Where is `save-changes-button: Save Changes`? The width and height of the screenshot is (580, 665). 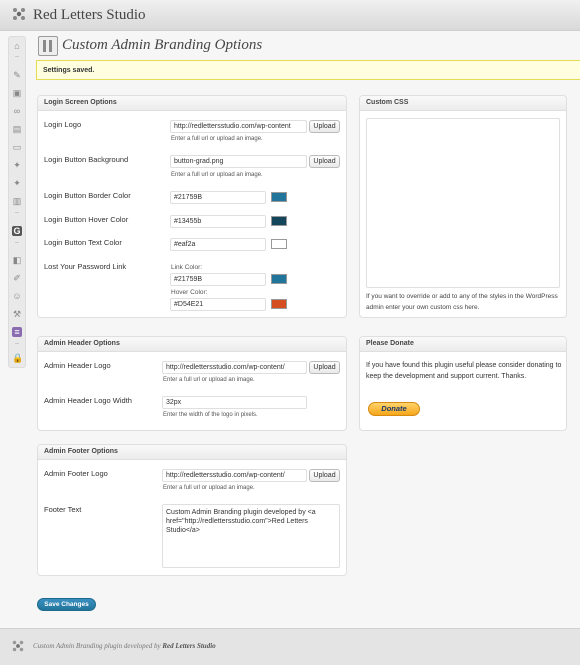 save-changes-button: Save Changes is located at coordinates (66, 604).